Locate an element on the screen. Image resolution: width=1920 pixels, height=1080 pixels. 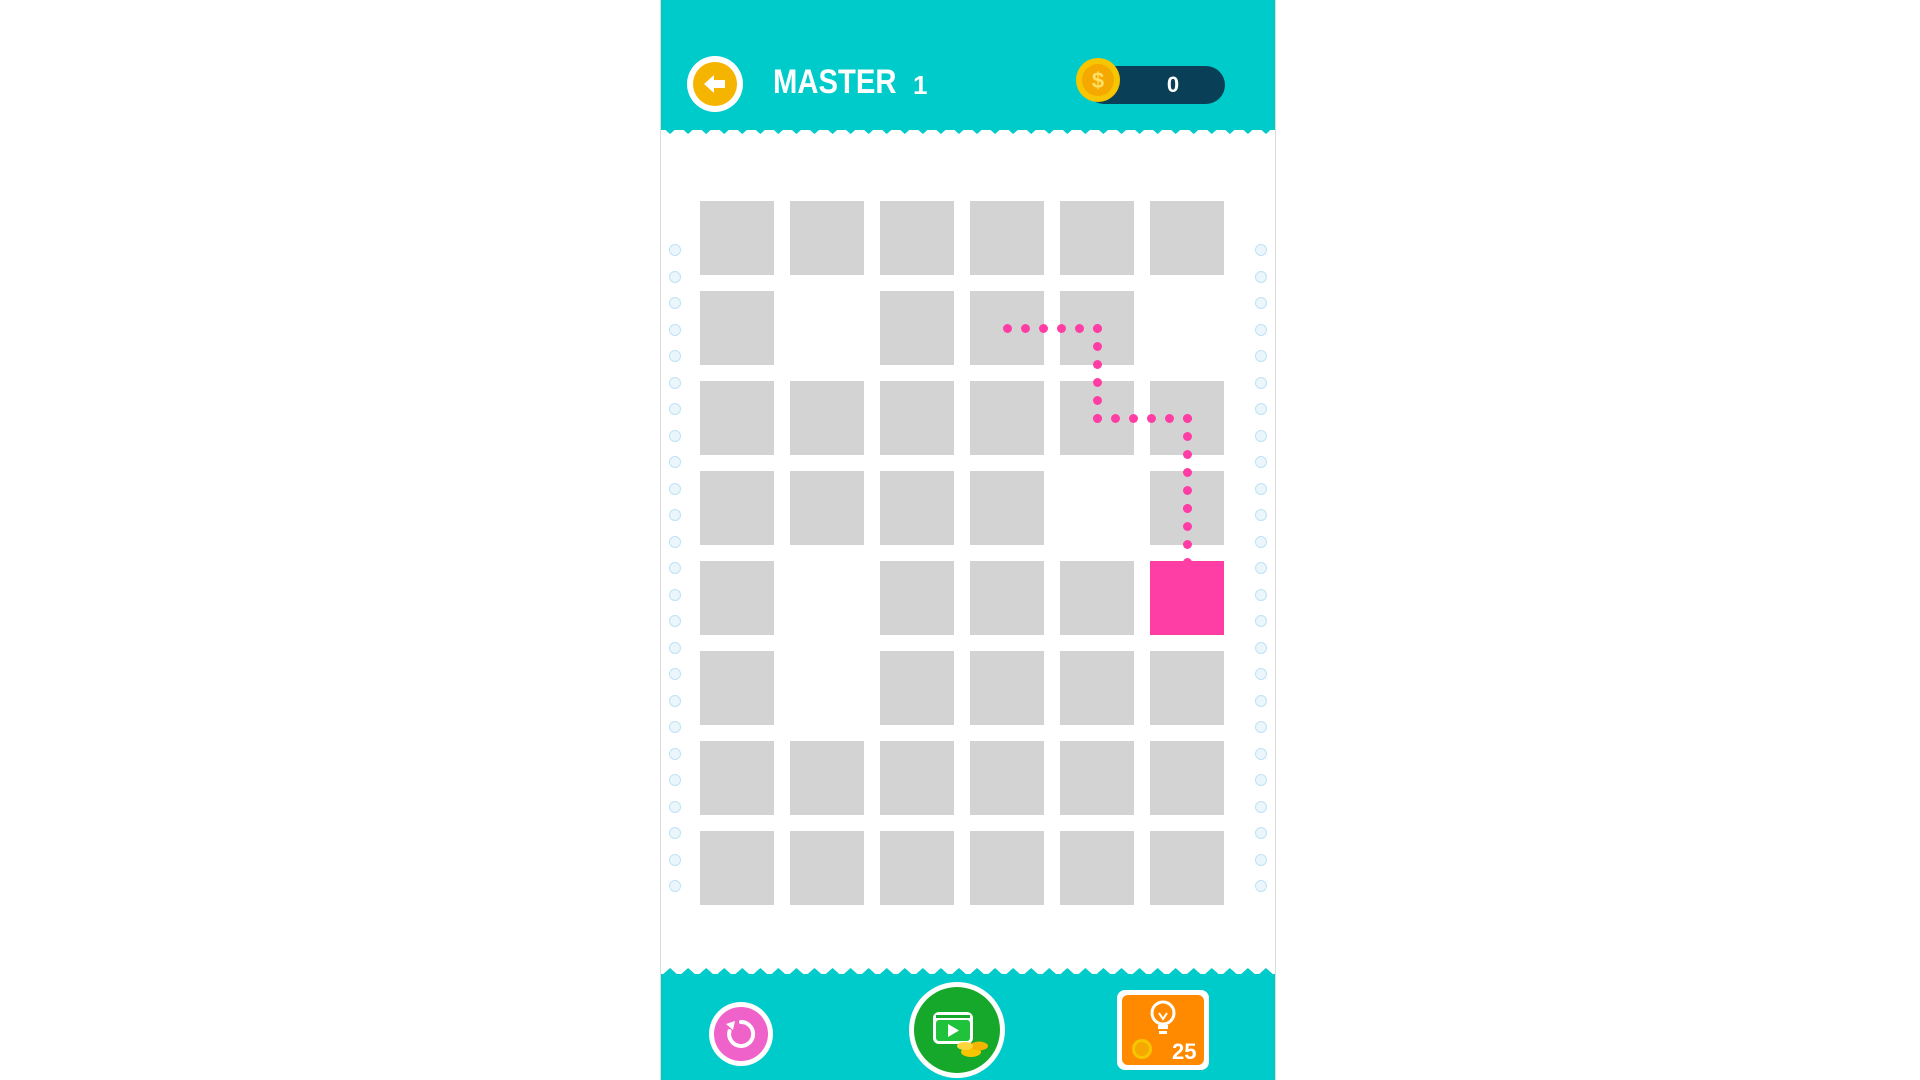
path-head-cell is located at coordinates (1187, 598).